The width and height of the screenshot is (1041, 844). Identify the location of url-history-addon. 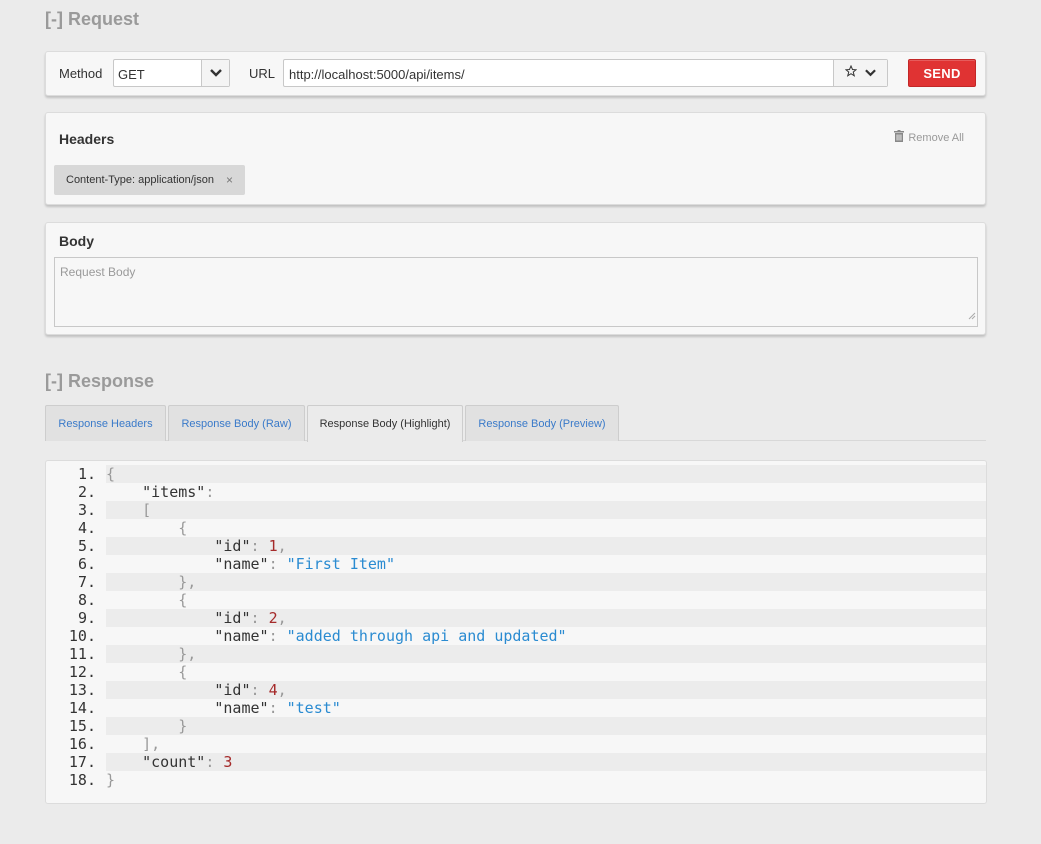
(860, 73).